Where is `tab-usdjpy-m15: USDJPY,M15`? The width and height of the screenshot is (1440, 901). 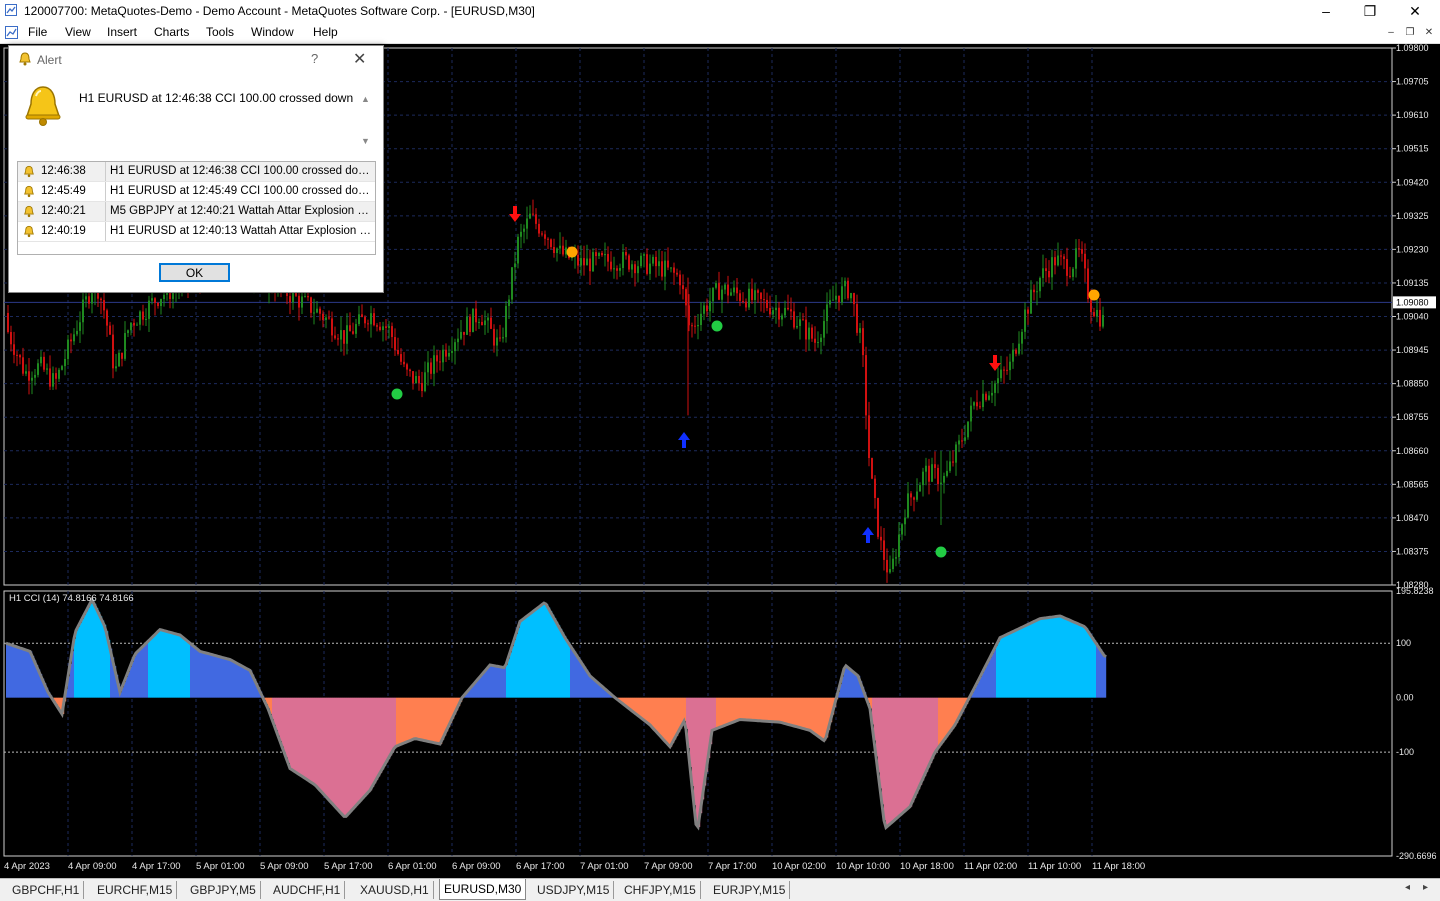 tab-usdjpy-m15: USDJPY,M15 is located at coordinates (574, 890).